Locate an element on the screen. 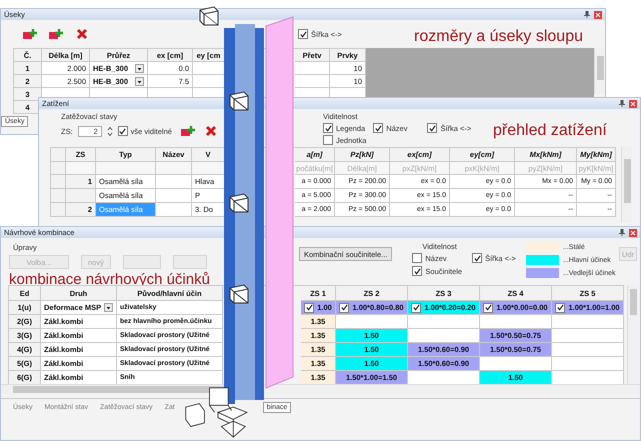  add-load-button is located at coordinates (187, 131).